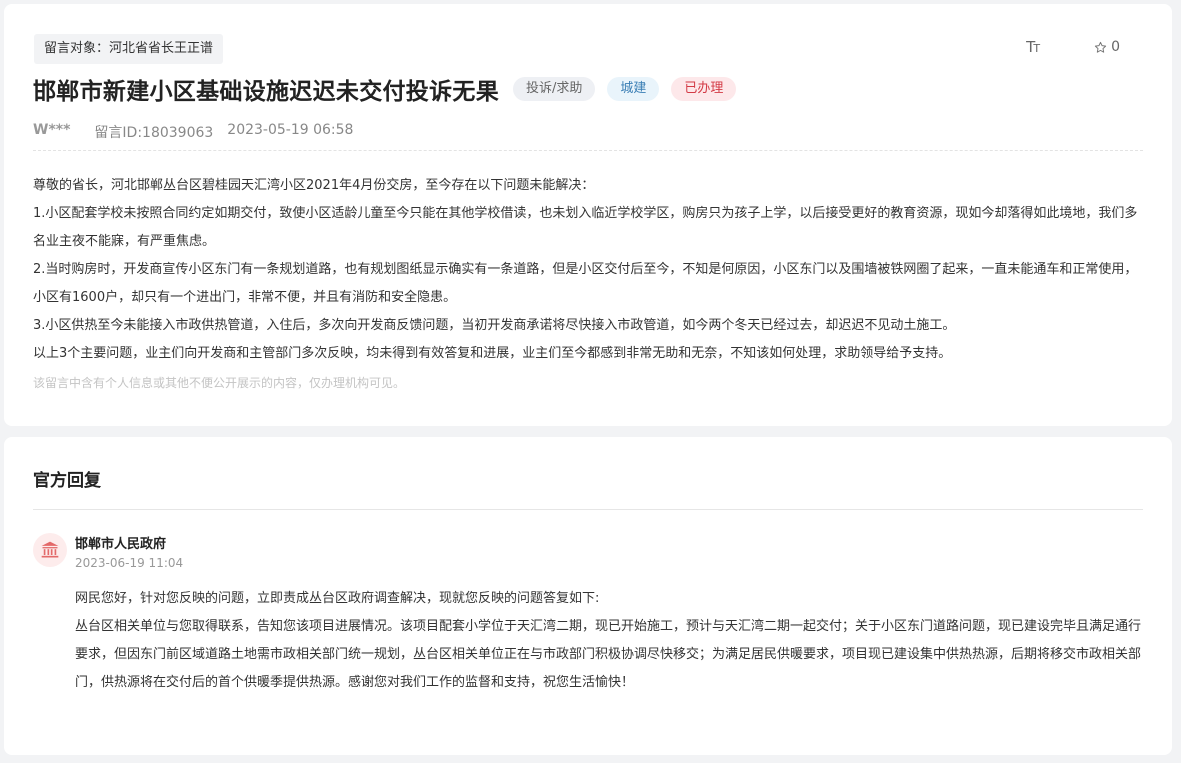  I want to click on favorite-button: 0, so click(1107, 47).